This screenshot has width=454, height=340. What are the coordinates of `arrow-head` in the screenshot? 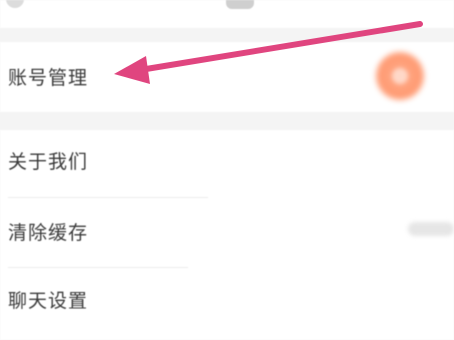 It's located at (132, 70).